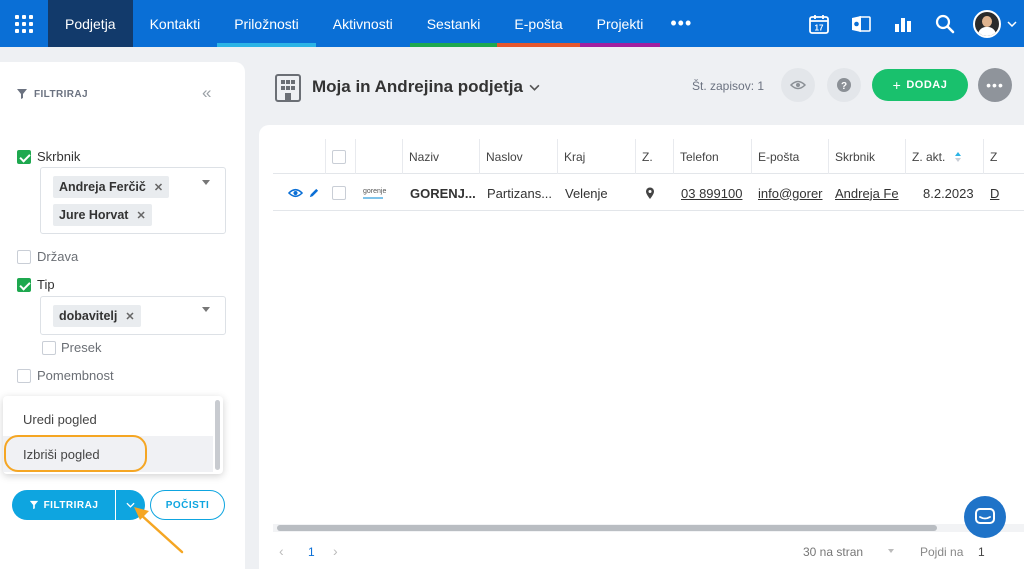  I want to click on chat-widget-button, so click(985, 517).